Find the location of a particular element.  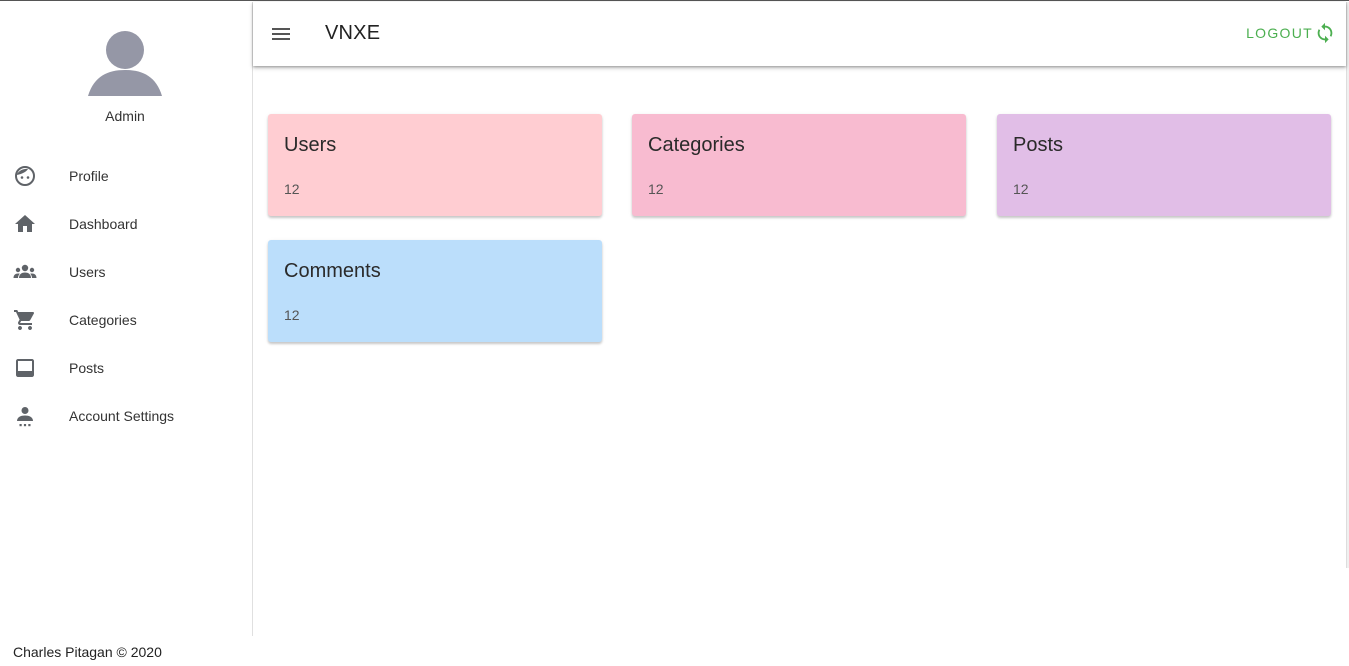

card-title: Posts is located at coordinates (1038, 145).